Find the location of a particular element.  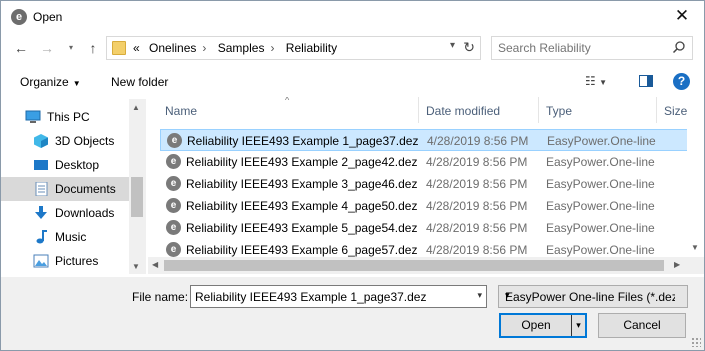

sidebar-item-downloads: Downloads is located at coordinates (66, 213).